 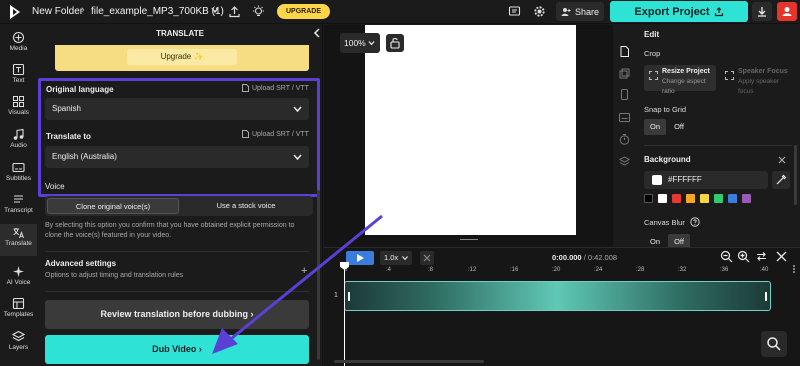 What do you see at coordinates (246, 206) in the screenshot?
I see `stock-voice-option: Use a stock voice` at bounding box center [246, 206].